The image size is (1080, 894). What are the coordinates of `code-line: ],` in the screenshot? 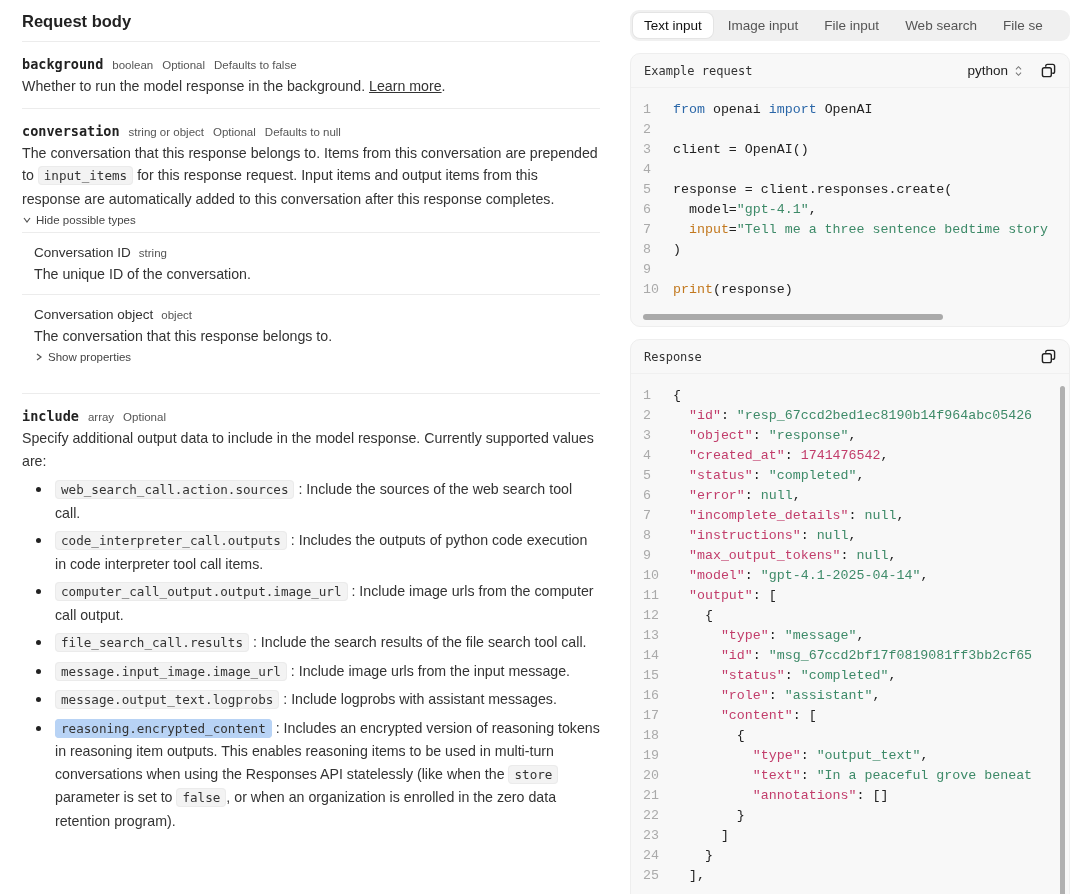 It's located at (696, 876).